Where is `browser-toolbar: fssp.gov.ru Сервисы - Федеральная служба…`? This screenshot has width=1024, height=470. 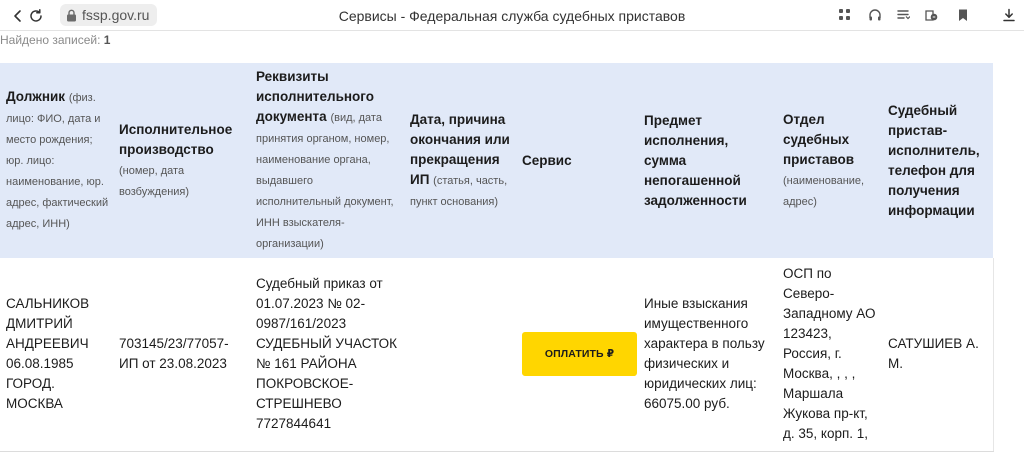
browser-toolbar: fssp.gov.ru Сервисы - Федеральная служба… is located at coordinates (512, 15).